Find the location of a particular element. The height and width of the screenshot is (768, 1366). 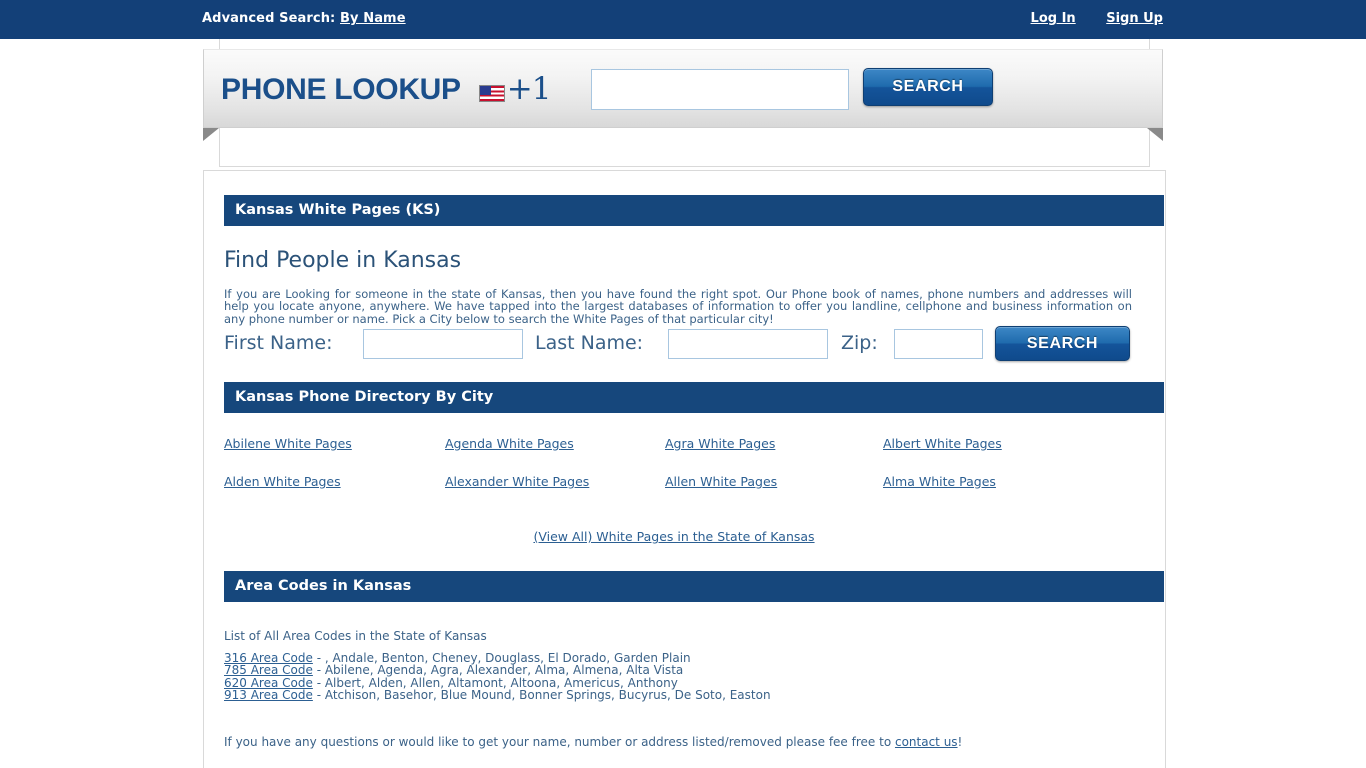

top-navigation-bar: Advanced Search: By Name Log In Sign Up is located at coordinates (683, 19).